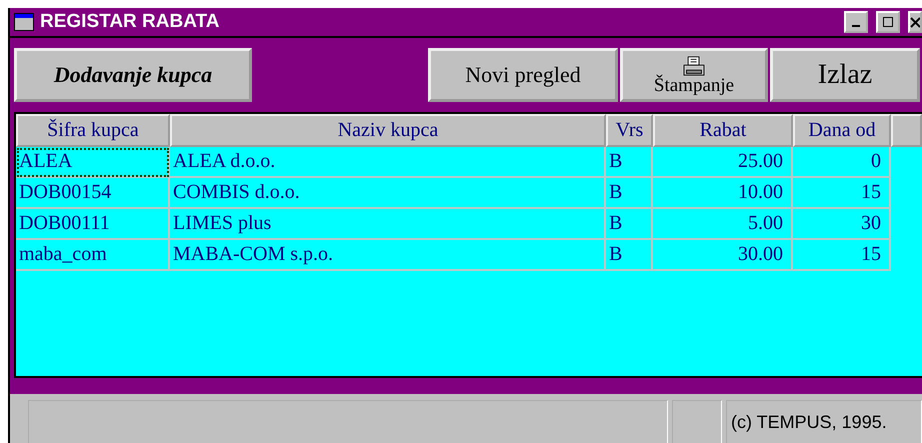 The image size is (922, 443). Describe the element at coordinates (388, 193) in the screenshot. I see `table-cell: COMBIS d.o.o.` at that location.